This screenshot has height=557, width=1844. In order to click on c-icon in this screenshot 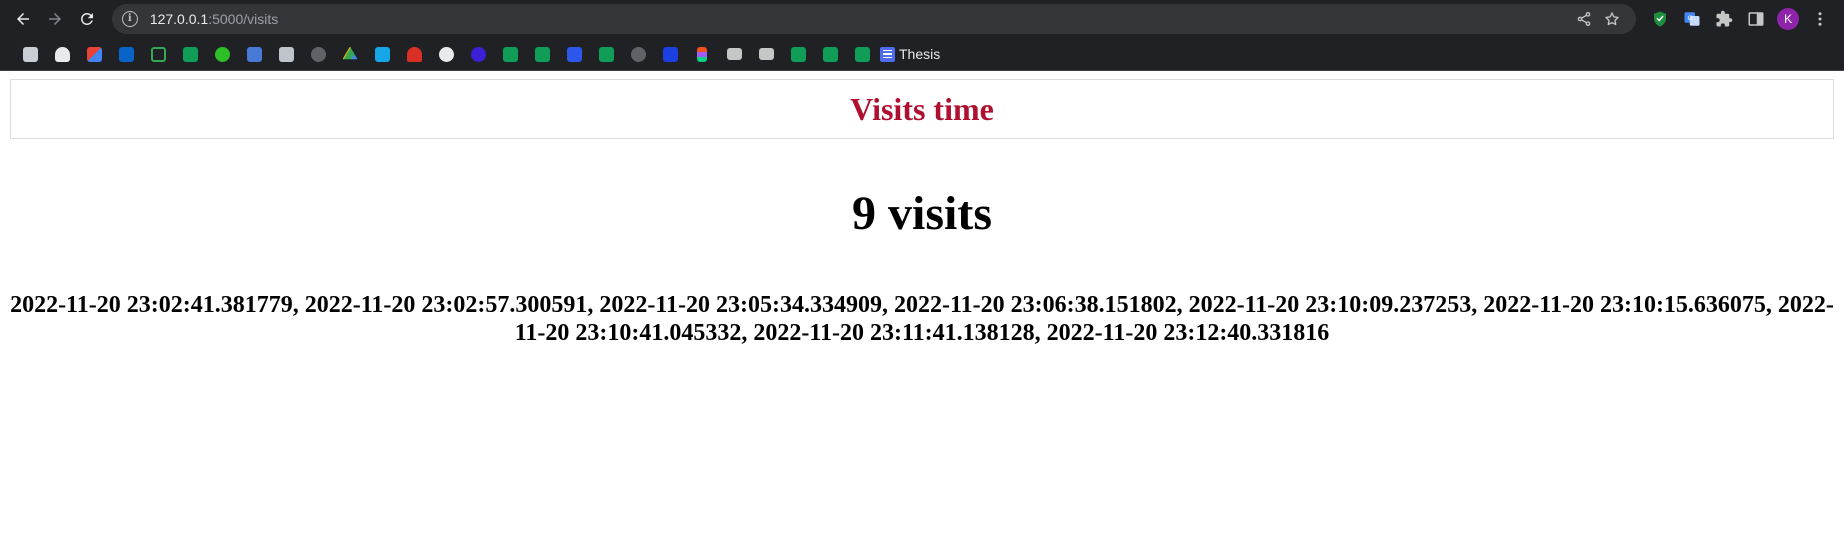, I will do `click(478, 54)`.